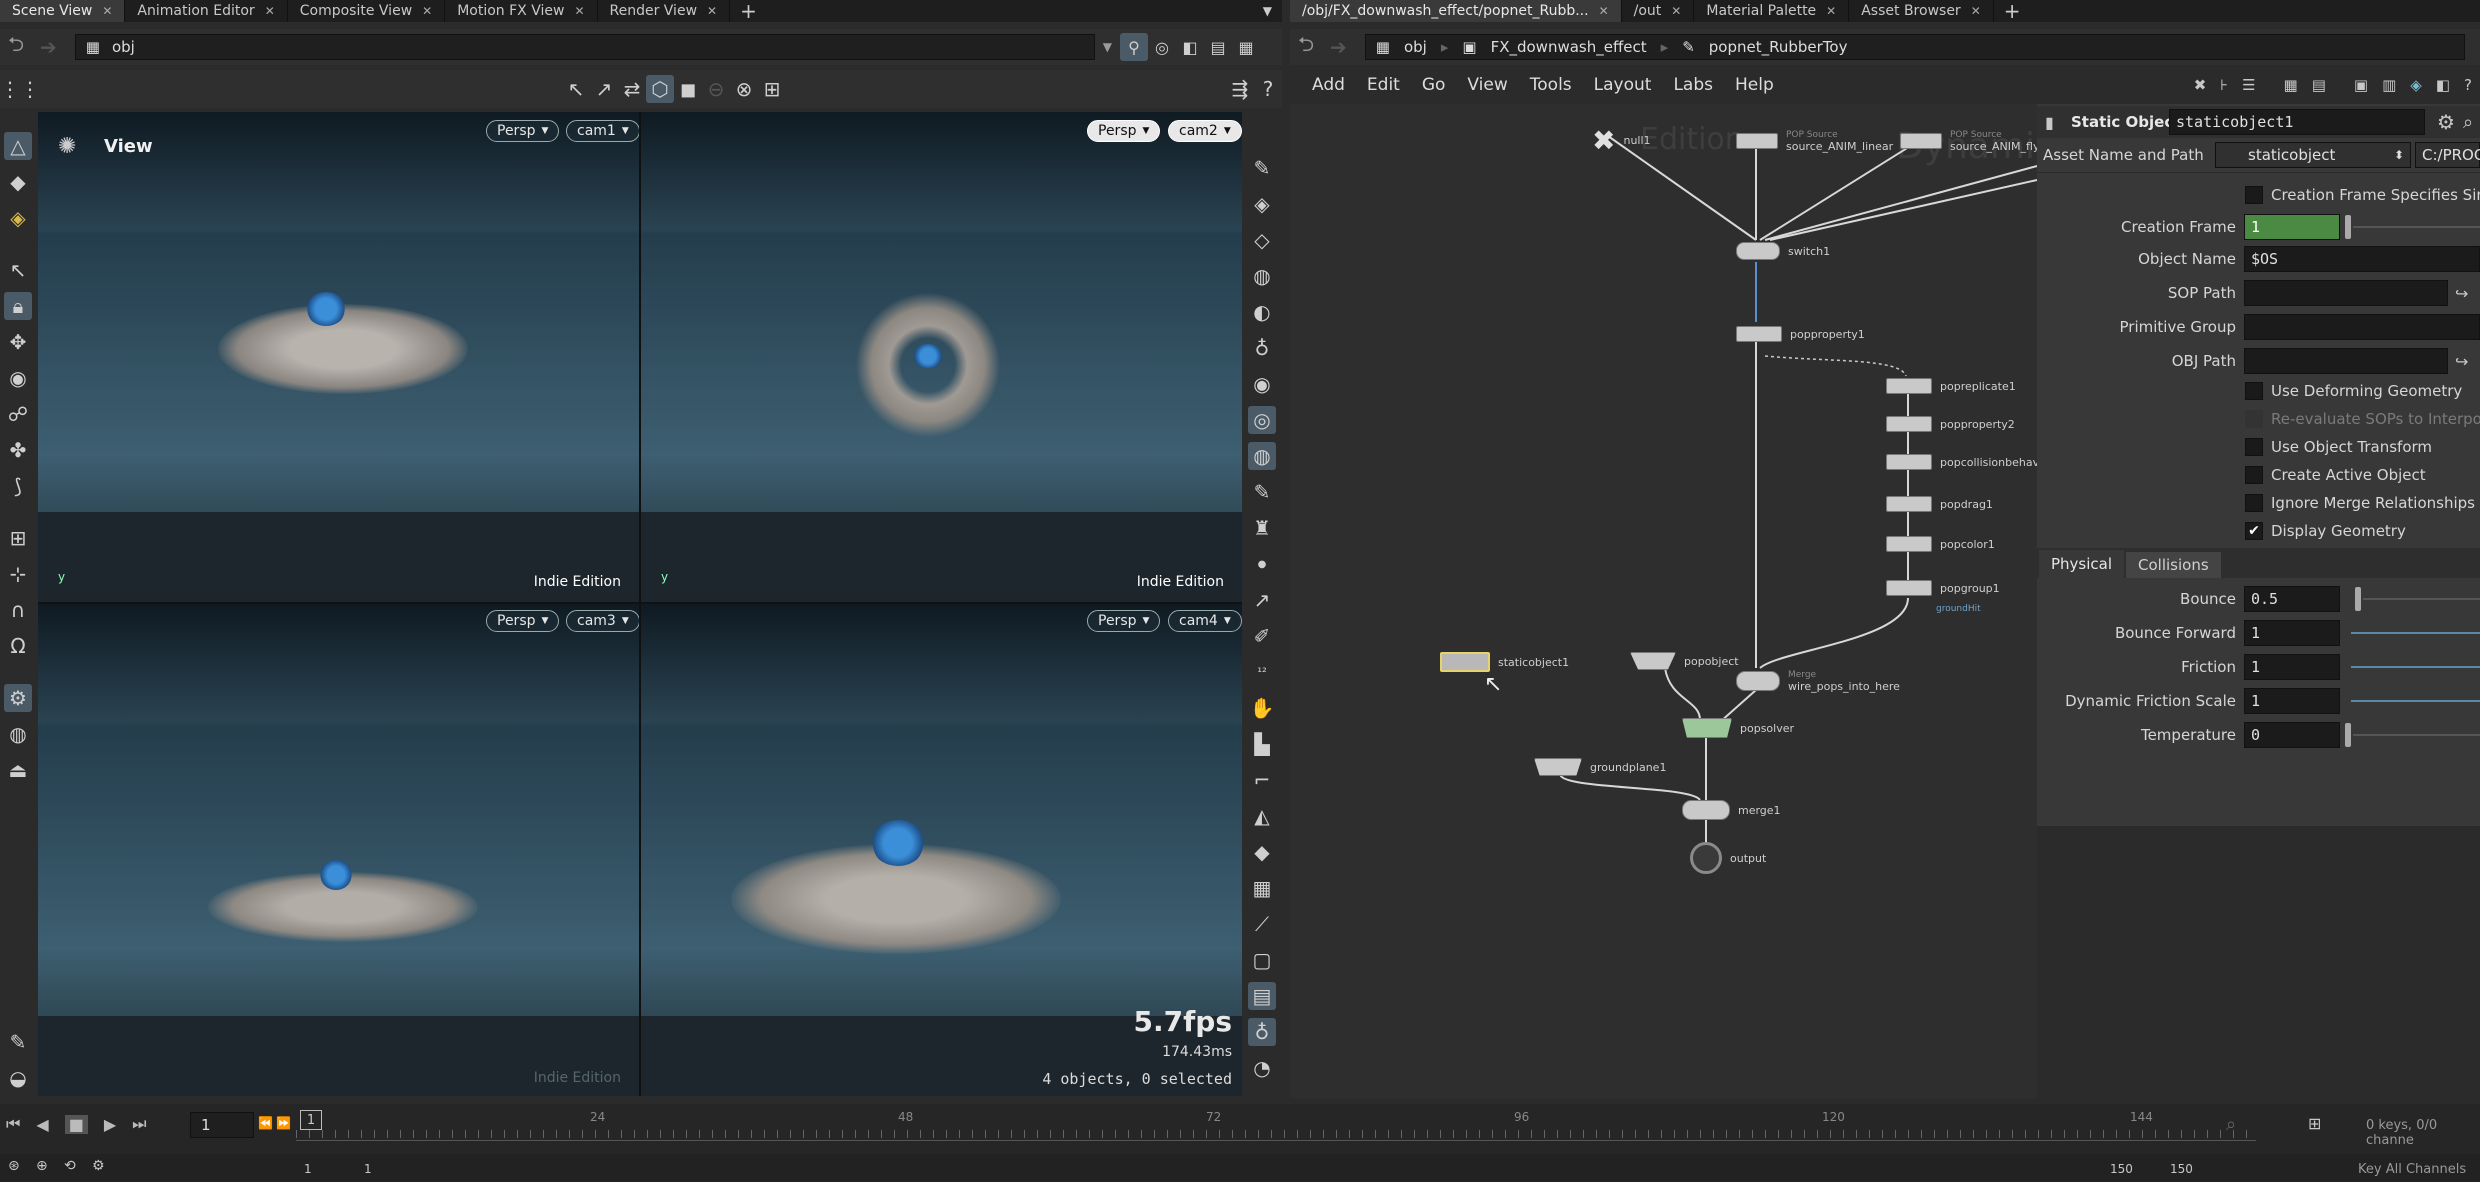 The height and width of the screenshot is (1182, 2480). Describe the element at coordinates (1778, 47) in the screenshot. I see `path-segment-net: popnet_RubberToy` at that location.